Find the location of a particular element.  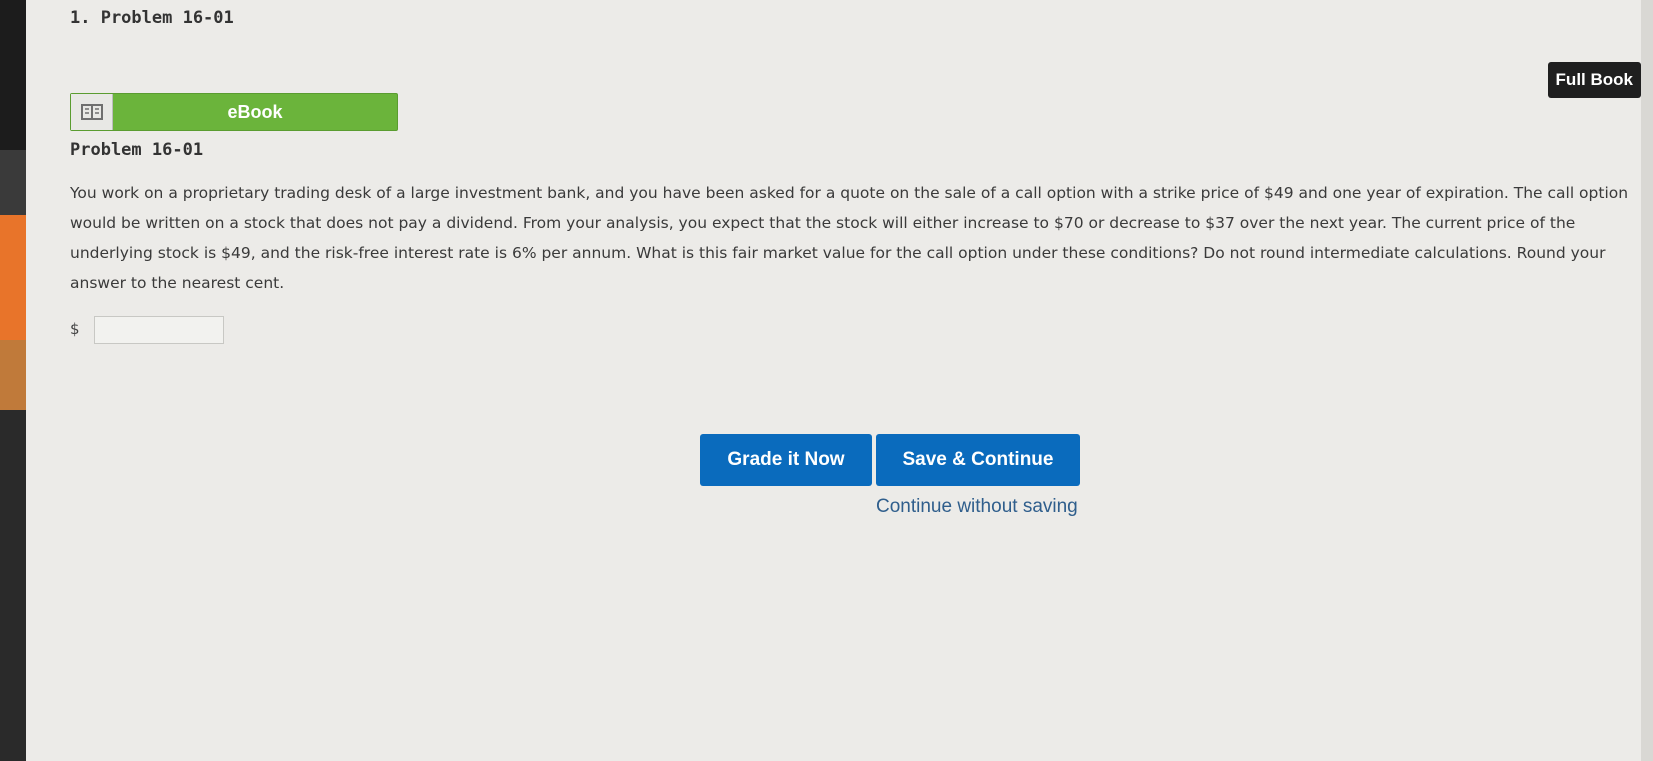

full-book-button: Full Book is located at coordinates (1594, 80).